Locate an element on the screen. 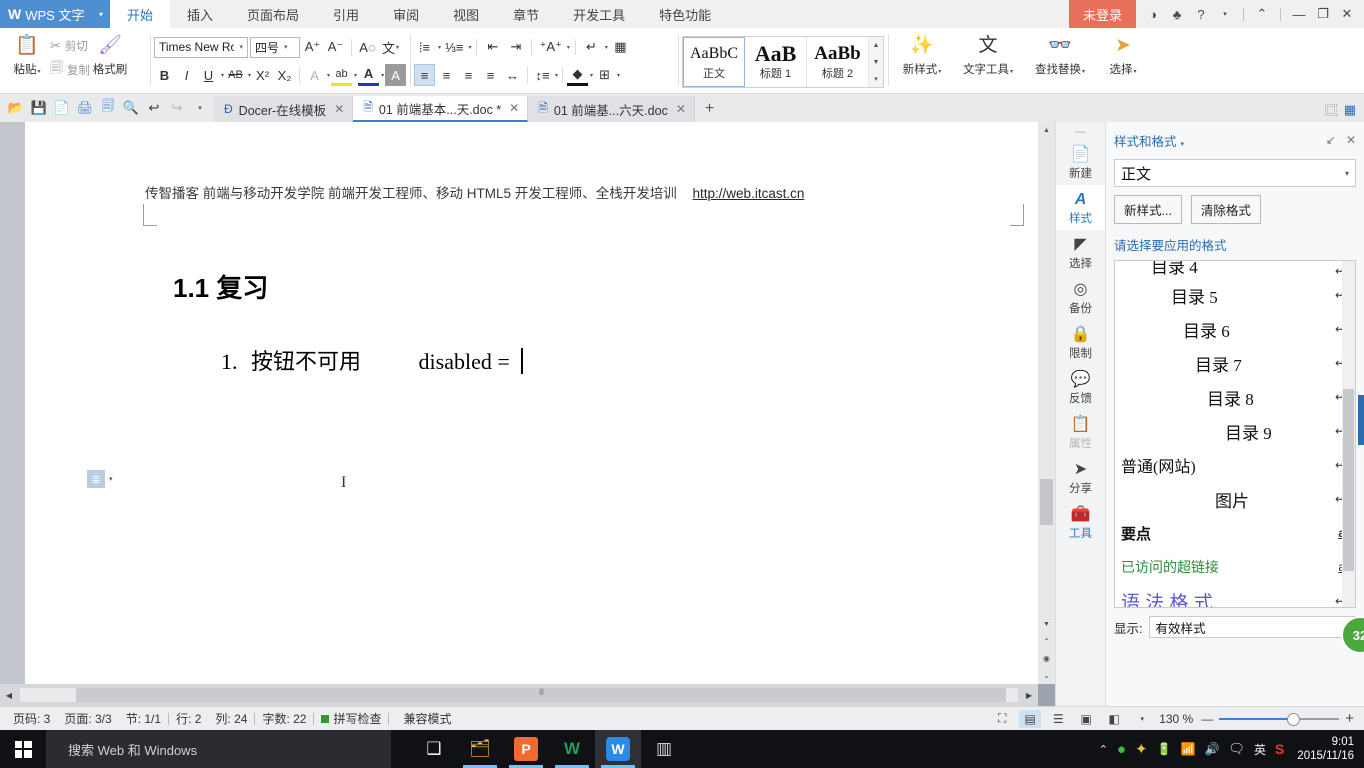 This screenshot has height=768, width=1364. borders-button: ⊞ is located at coordinates (604, 75).